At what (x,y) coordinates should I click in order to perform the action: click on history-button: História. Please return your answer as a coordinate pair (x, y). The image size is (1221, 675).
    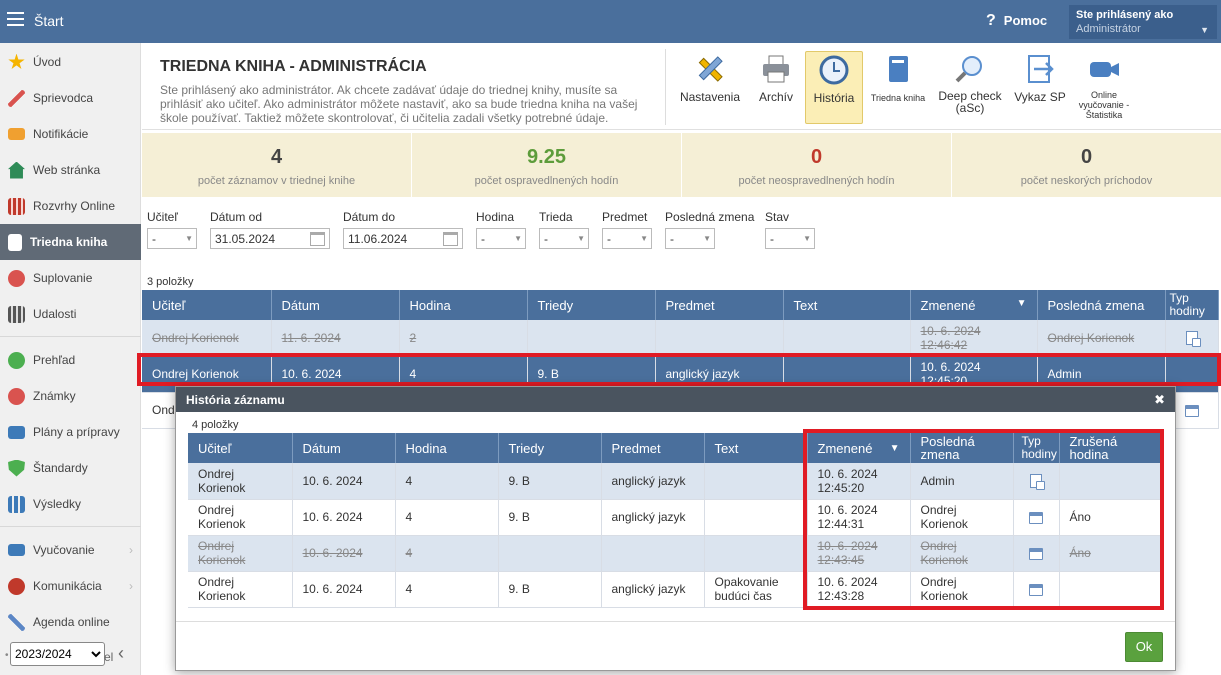
    Looking at the image, I should click on (834, 87).